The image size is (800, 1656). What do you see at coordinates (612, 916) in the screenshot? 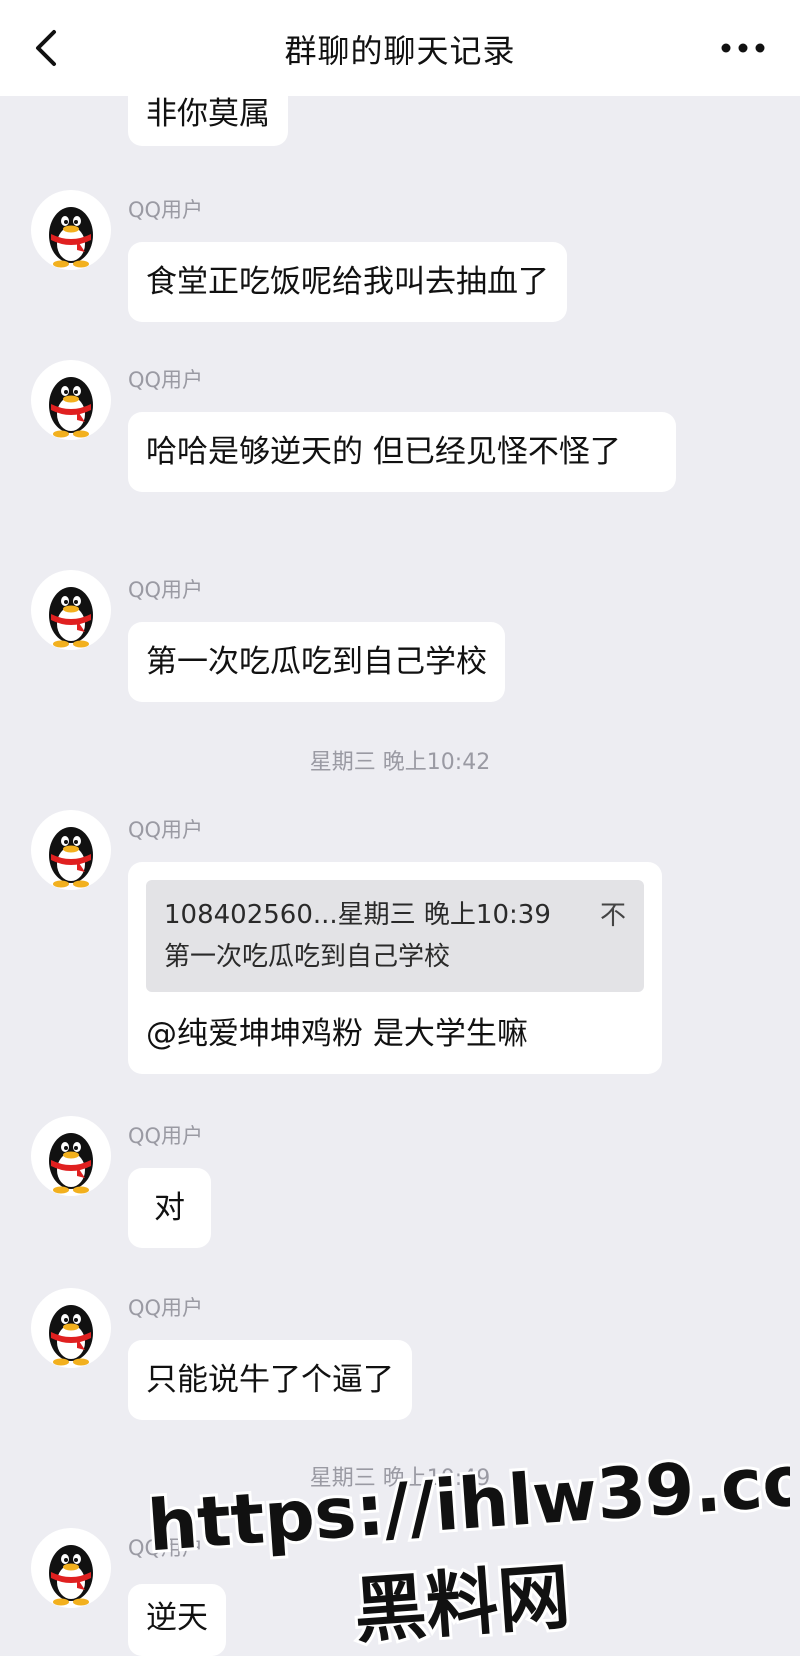
I see `quote-arrow-icon: 不` at bounding box center [612, 916].